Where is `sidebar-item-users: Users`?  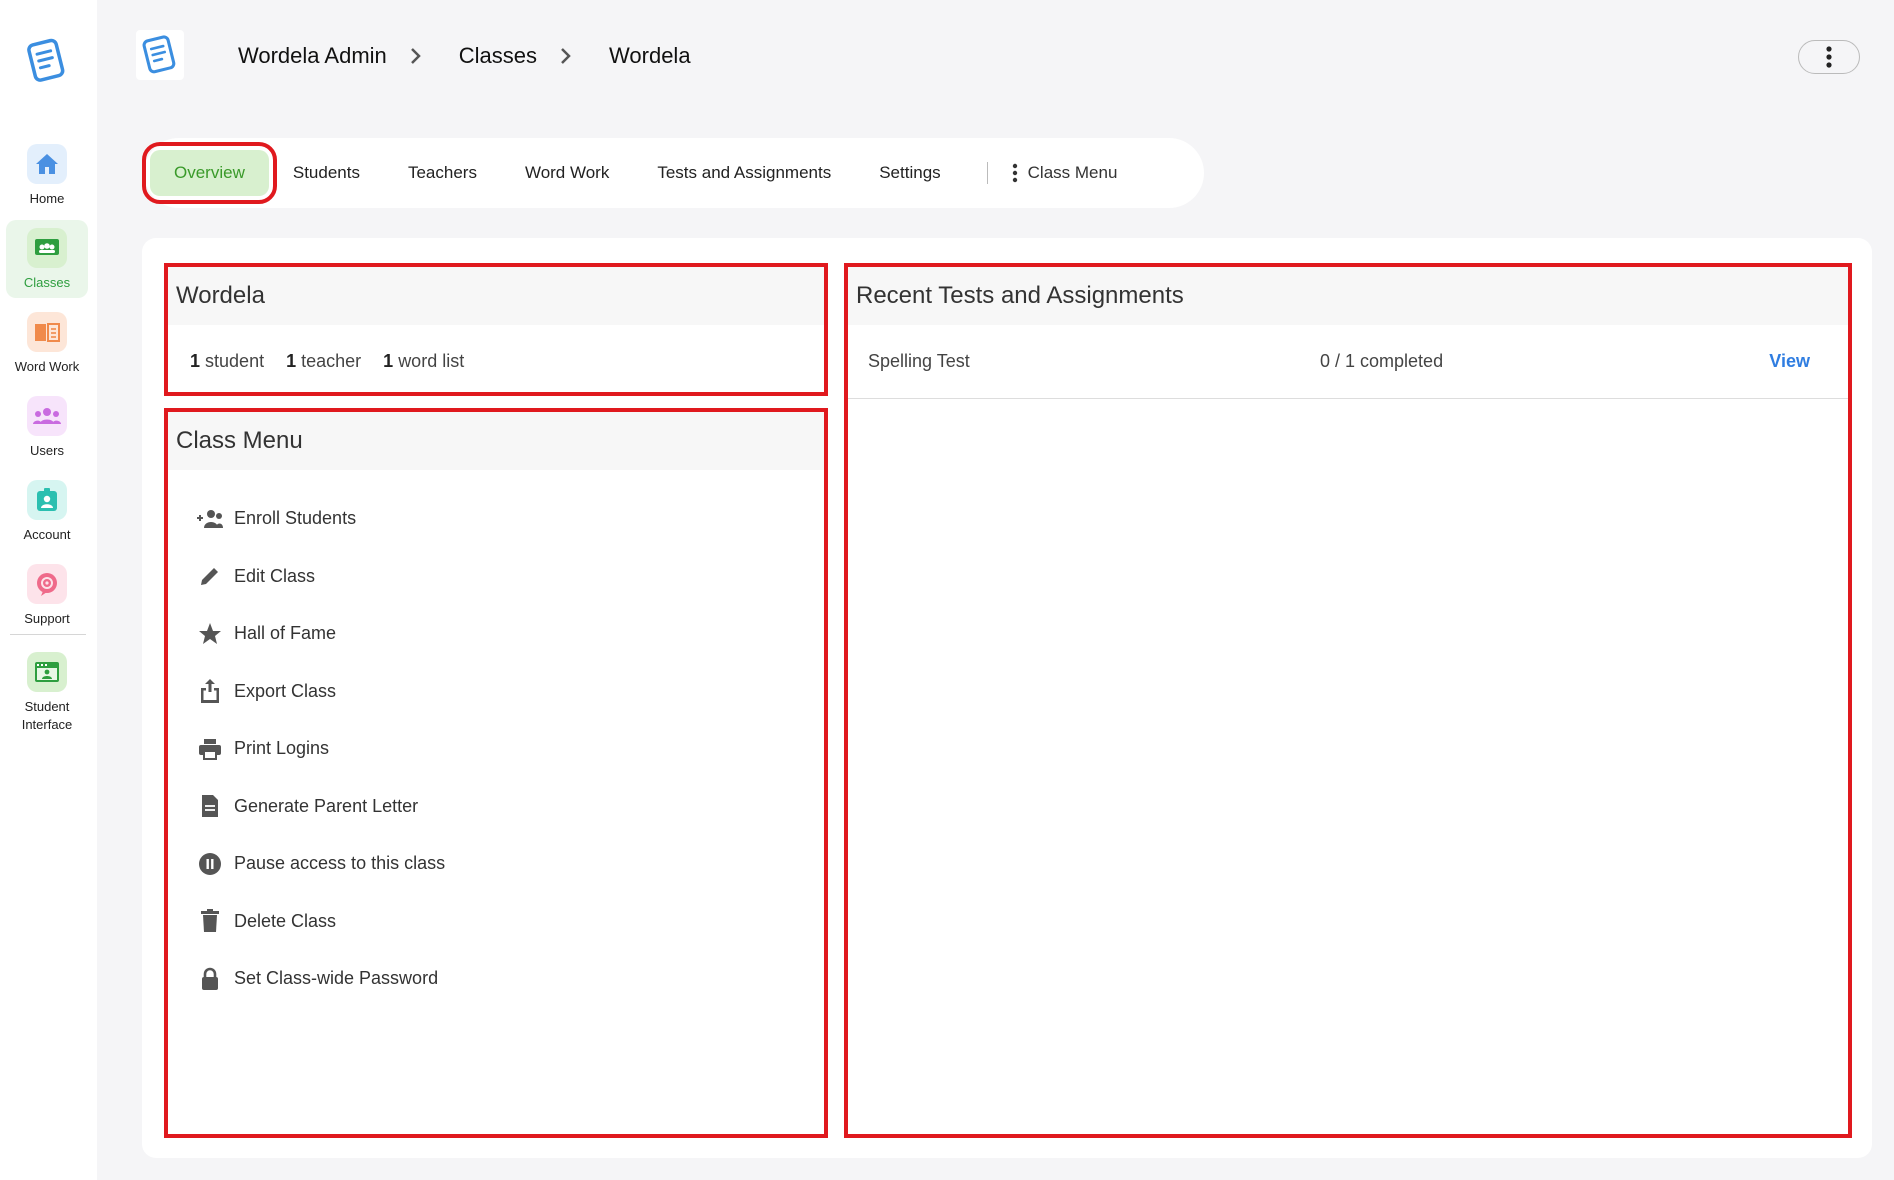
sidebar-item-users: Users is located at coordinates (47, 427).